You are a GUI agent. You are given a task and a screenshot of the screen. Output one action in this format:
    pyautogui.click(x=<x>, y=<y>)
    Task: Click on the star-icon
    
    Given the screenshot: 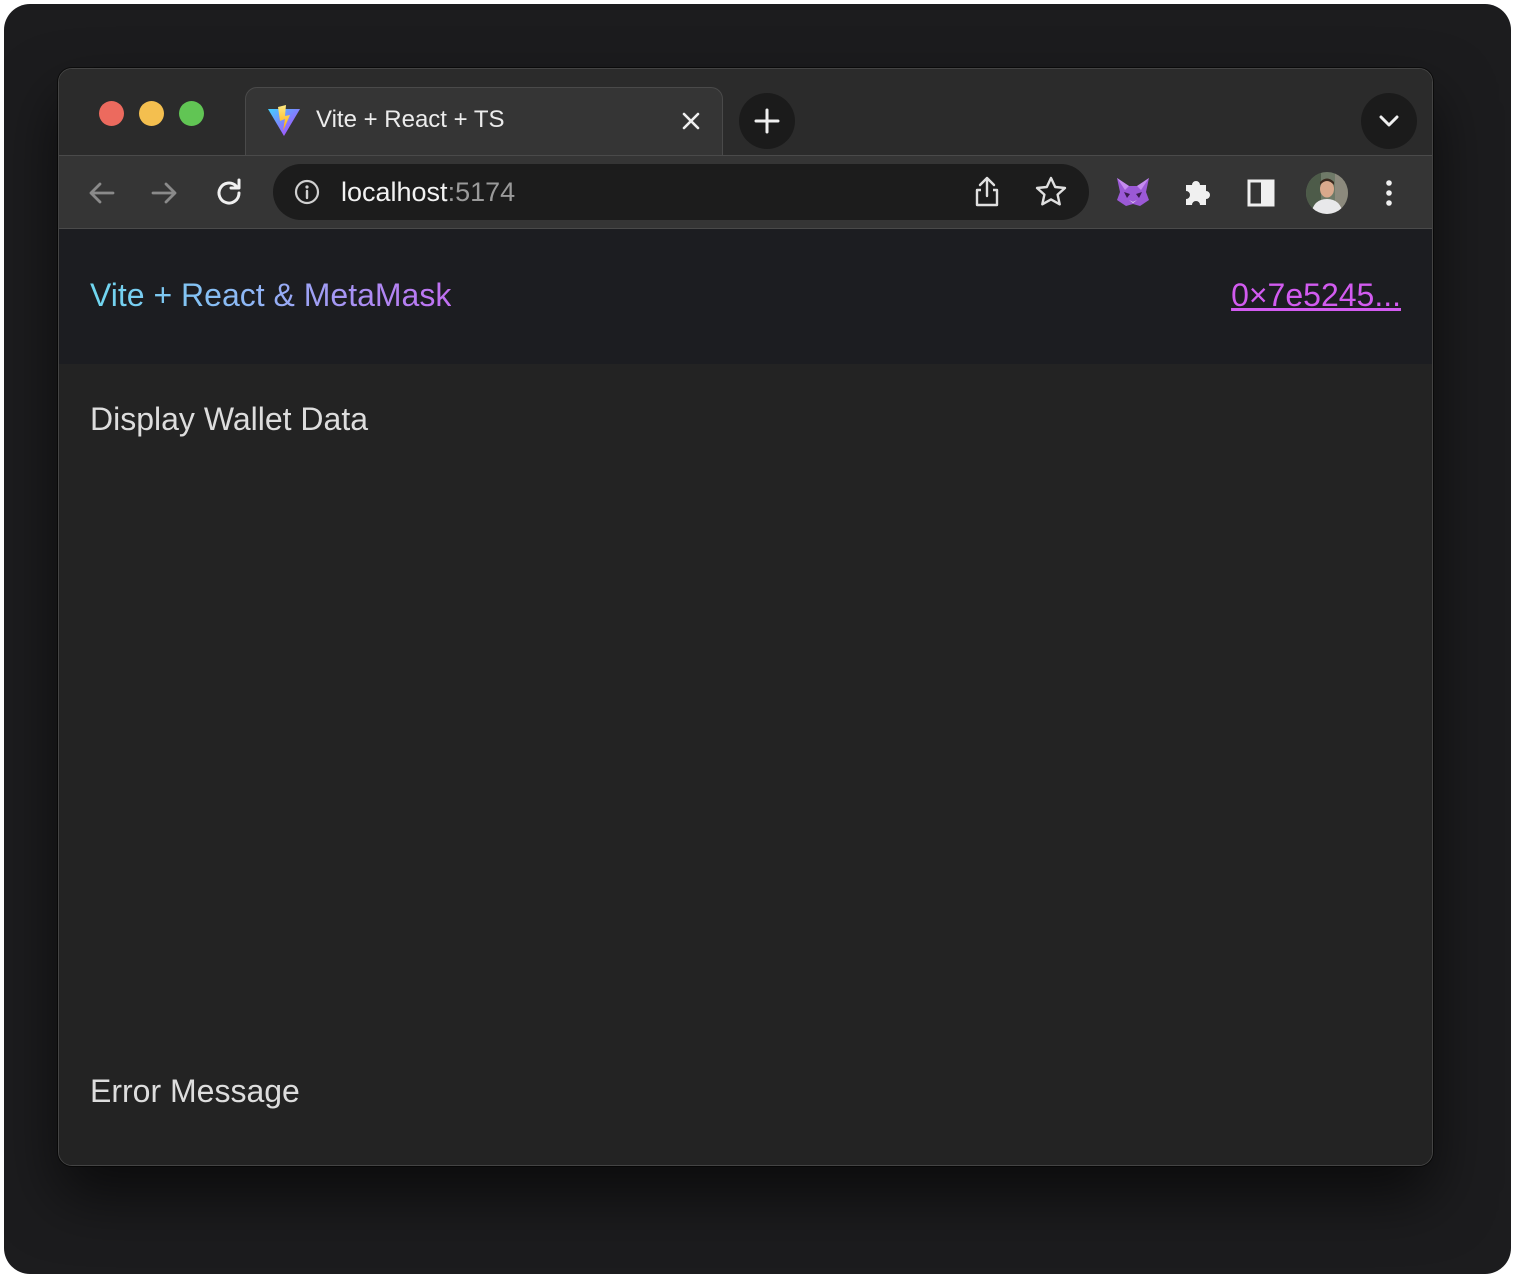 What is the action you would take?
    pyautogui.click(x=1051, y=192)
    